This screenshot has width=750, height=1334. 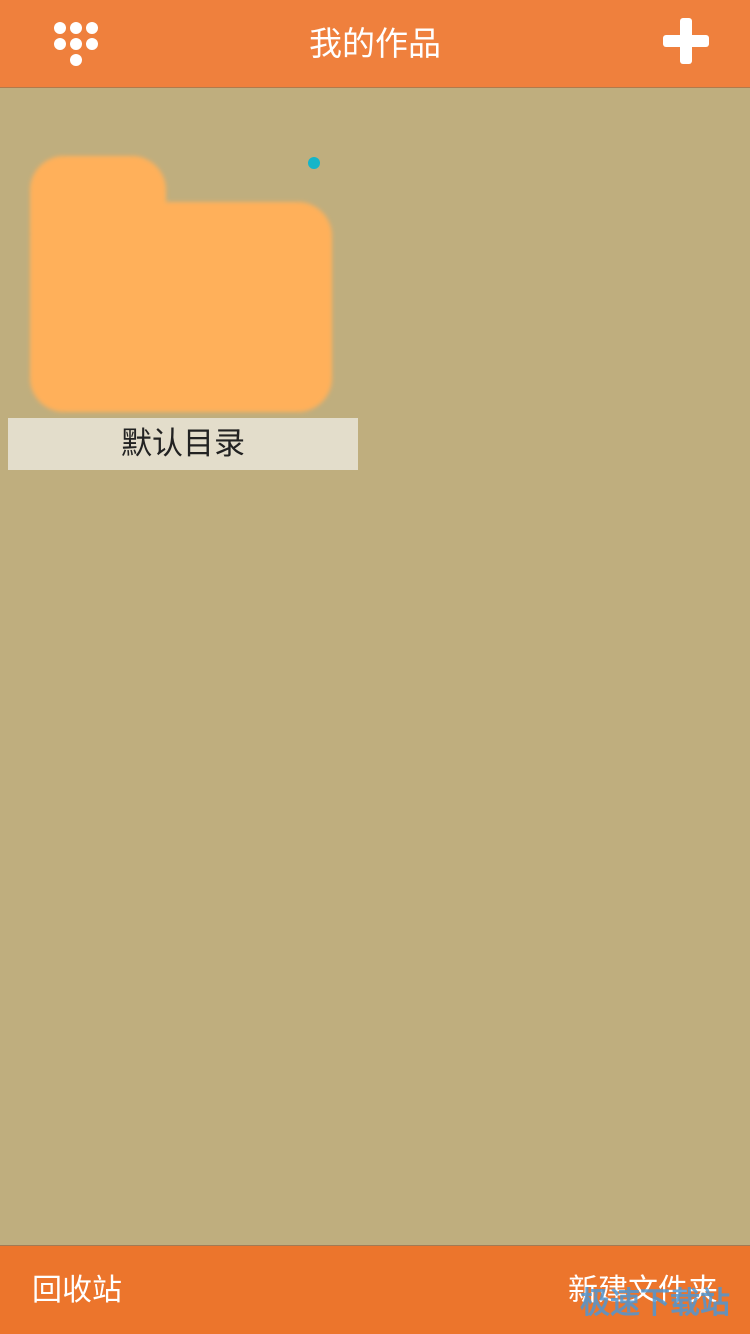 I want to click on folder-label: 默认目录, so click(x=183, y=444).